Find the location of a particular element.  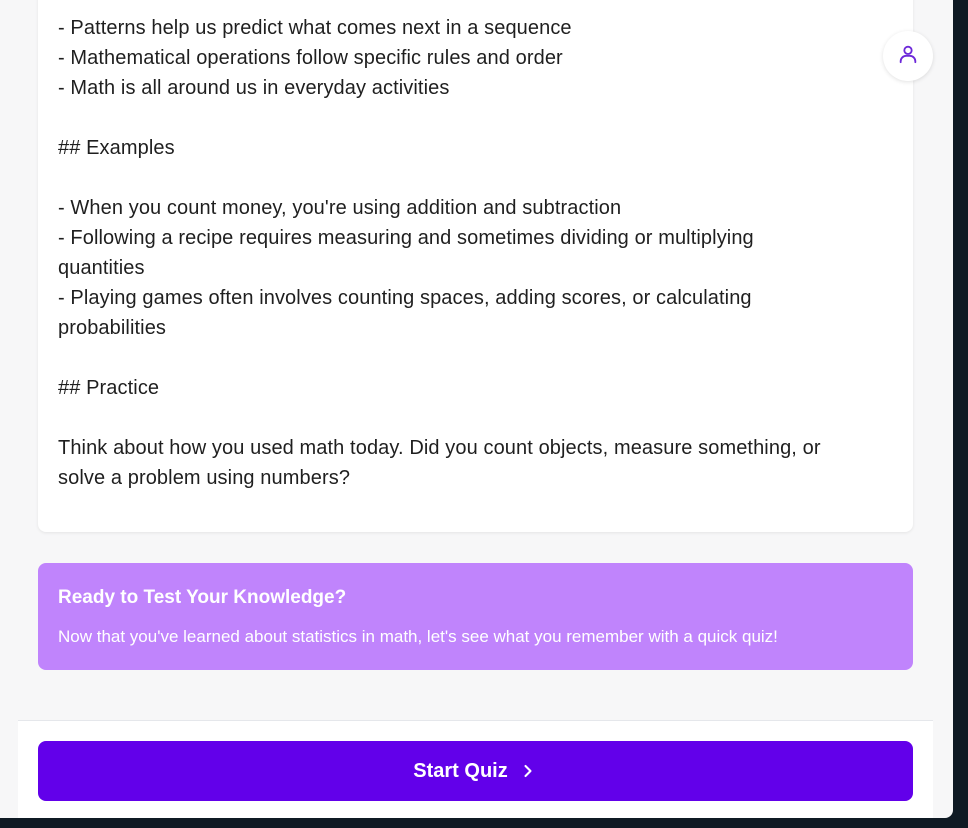

user-icon is located at coordinates (908, 56).